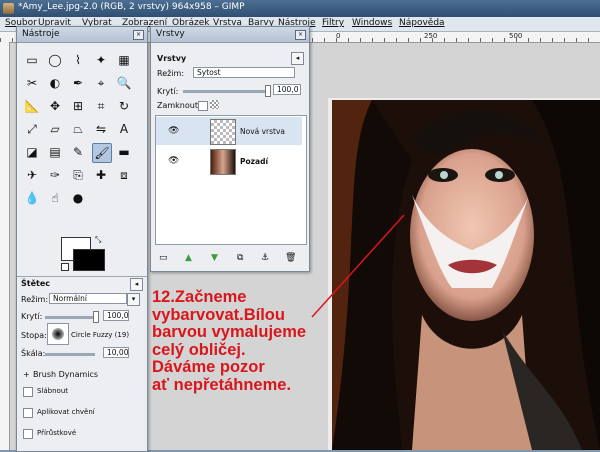  I want to click on mode-label: Režim:, so click(35, 299).